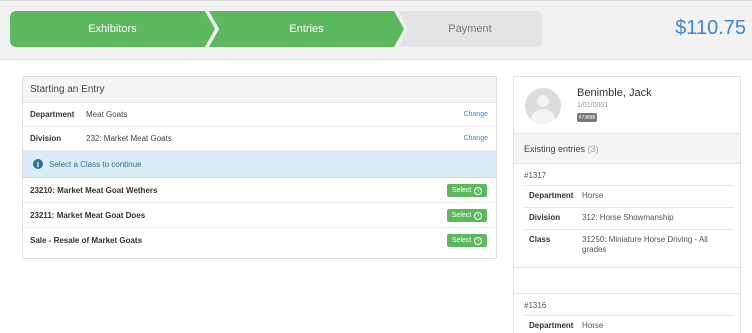 This screenshot has width=752, height=333. I want to click on existing-count: (3), so click(593, 149).